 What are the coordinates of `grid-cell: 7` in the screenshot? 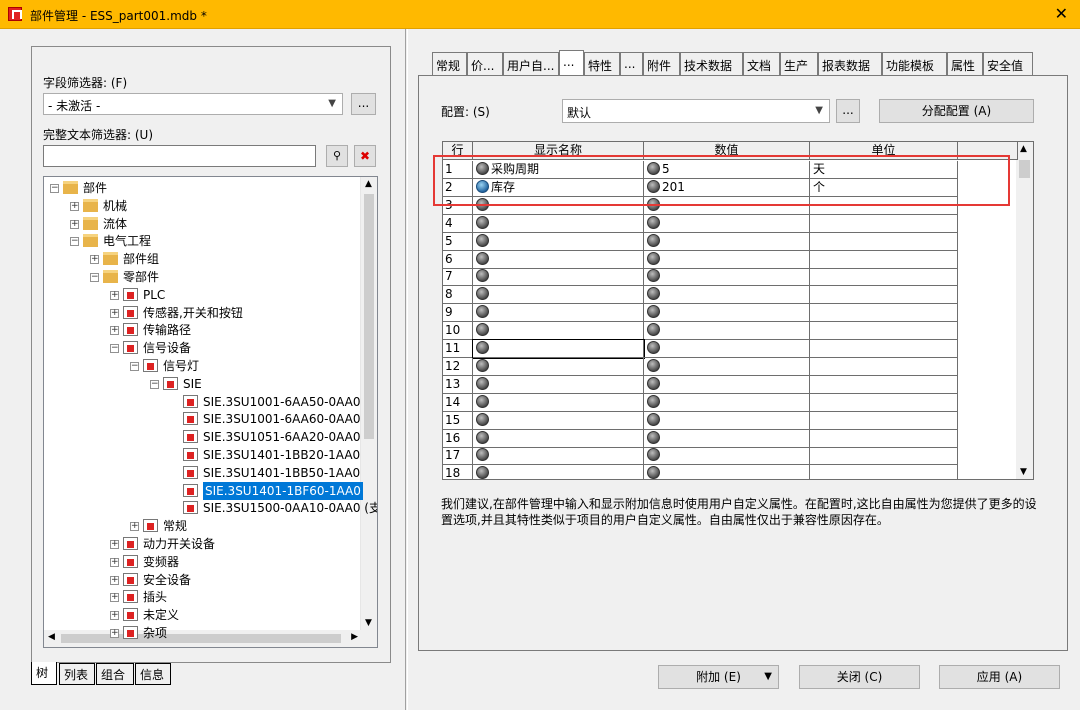 It's located at (458, 277).